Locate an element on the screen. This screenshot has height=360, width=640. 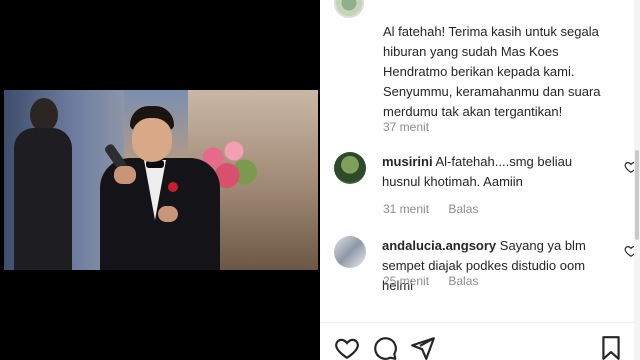
comment-time: 25 menit is located at coordinates (406, 281).